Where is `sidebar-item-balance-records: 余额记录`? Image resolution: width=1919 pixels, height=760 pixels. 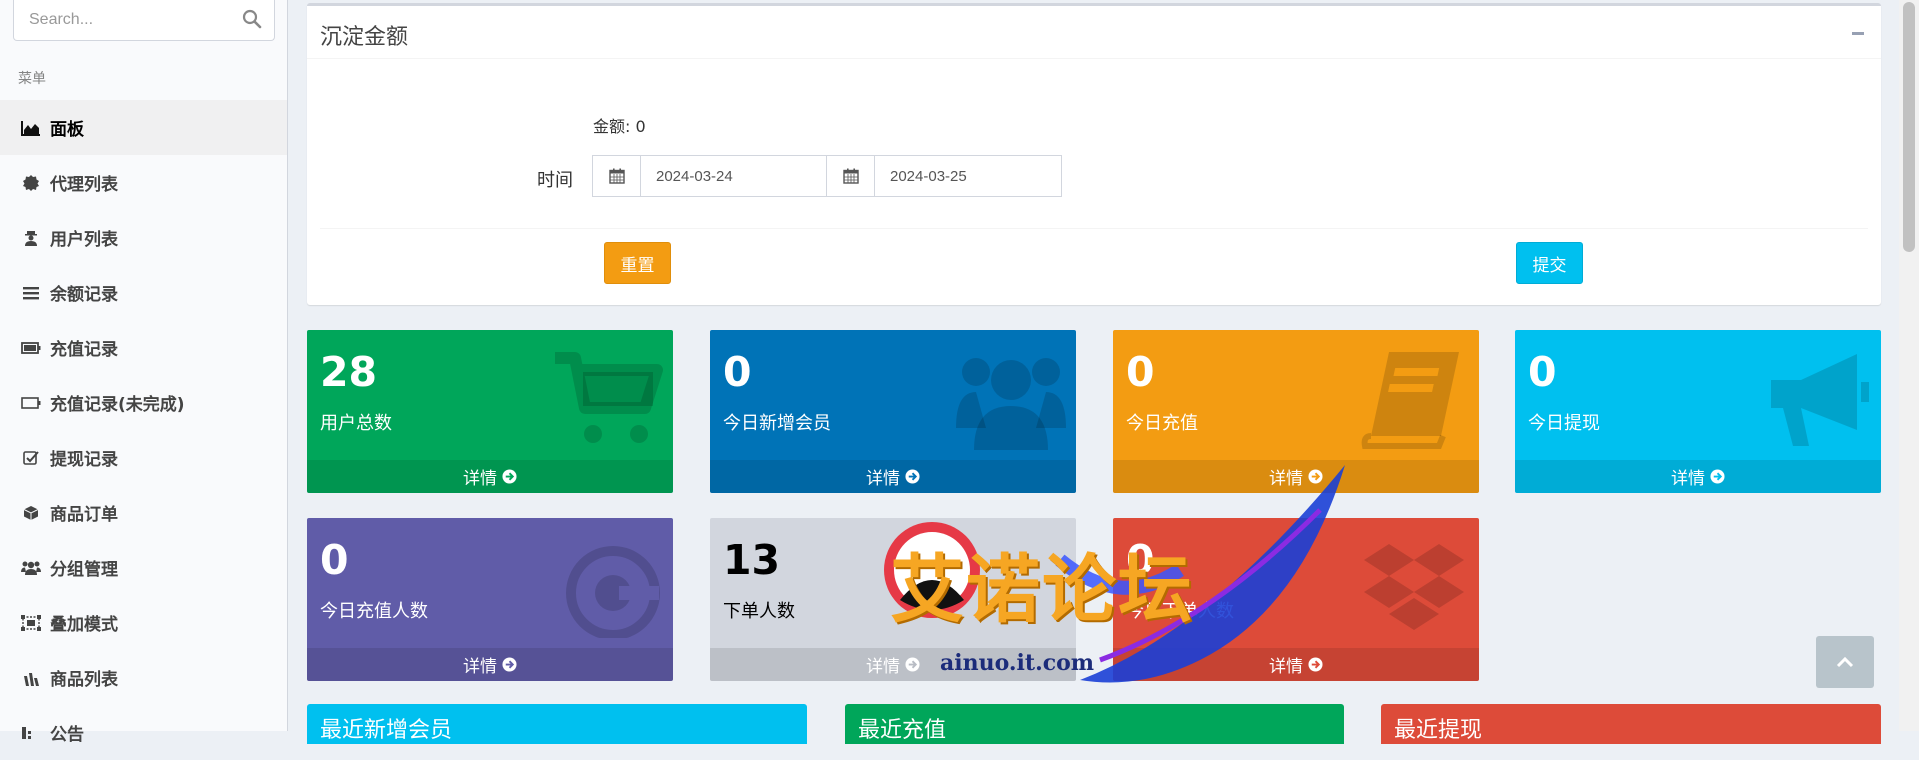
sidebar-item-balance-records: 余额记录 is located at coordinates (143, 292).